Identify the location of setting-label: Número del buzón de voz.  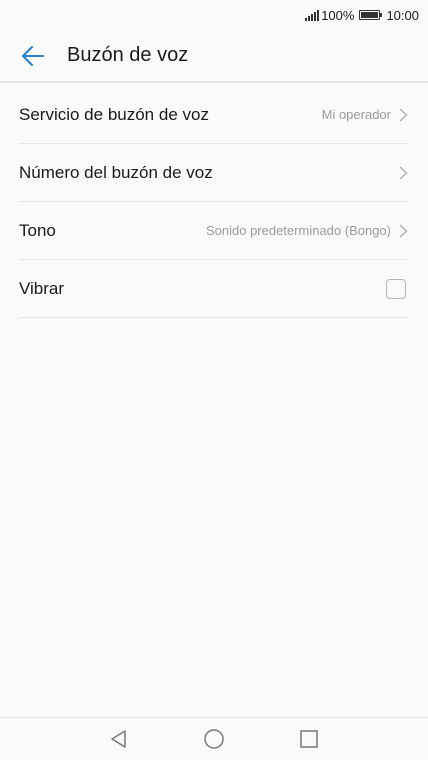
(116, 172).